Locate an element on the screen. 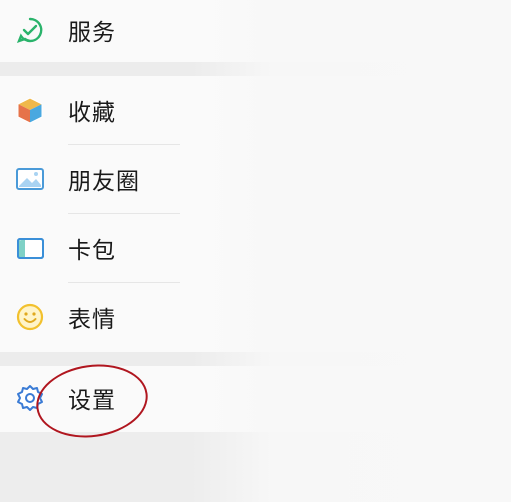 This screenshot has height=502, width=511. menu-item-label: 卡包 is located at coordinates (92, 251).